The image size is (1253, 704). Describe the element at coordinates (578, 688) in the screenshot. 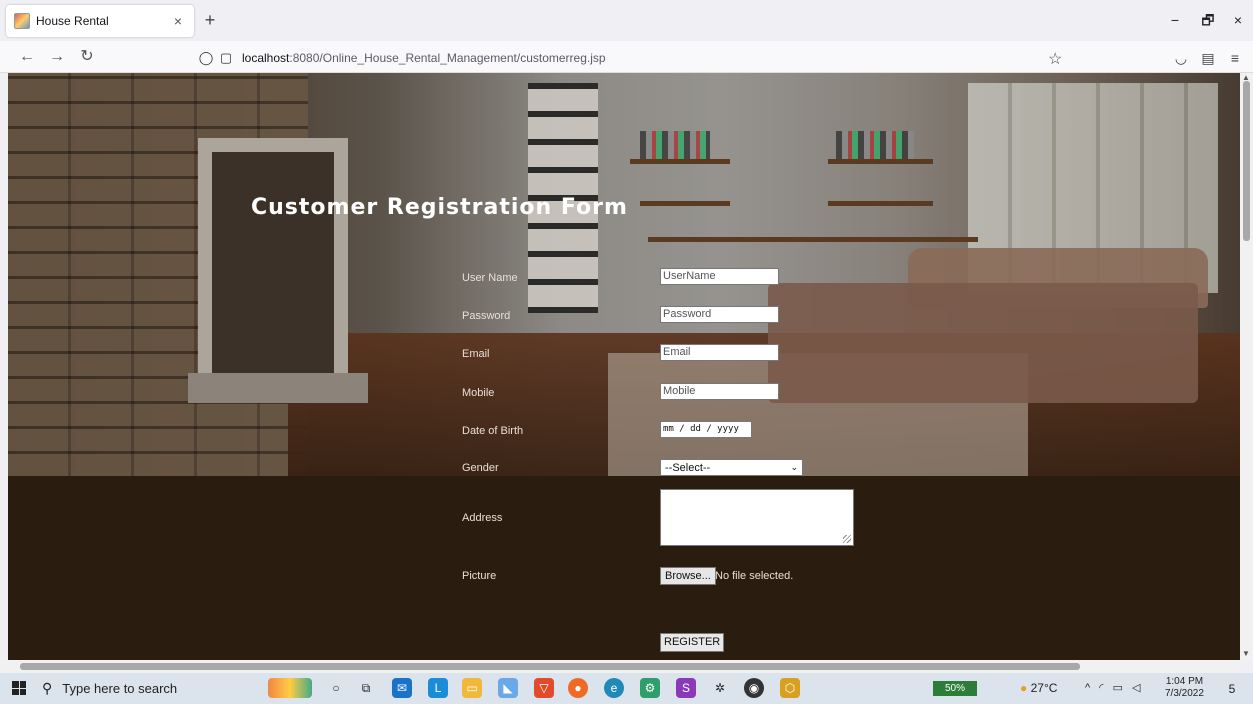

I see `firefox-icon: ●` at that location.